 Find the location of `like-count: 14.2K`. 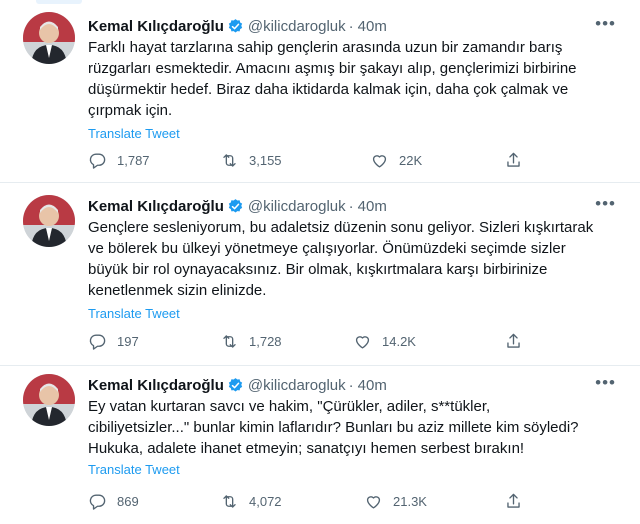

like-count: 14.2K is located at coordinates (399, 341).